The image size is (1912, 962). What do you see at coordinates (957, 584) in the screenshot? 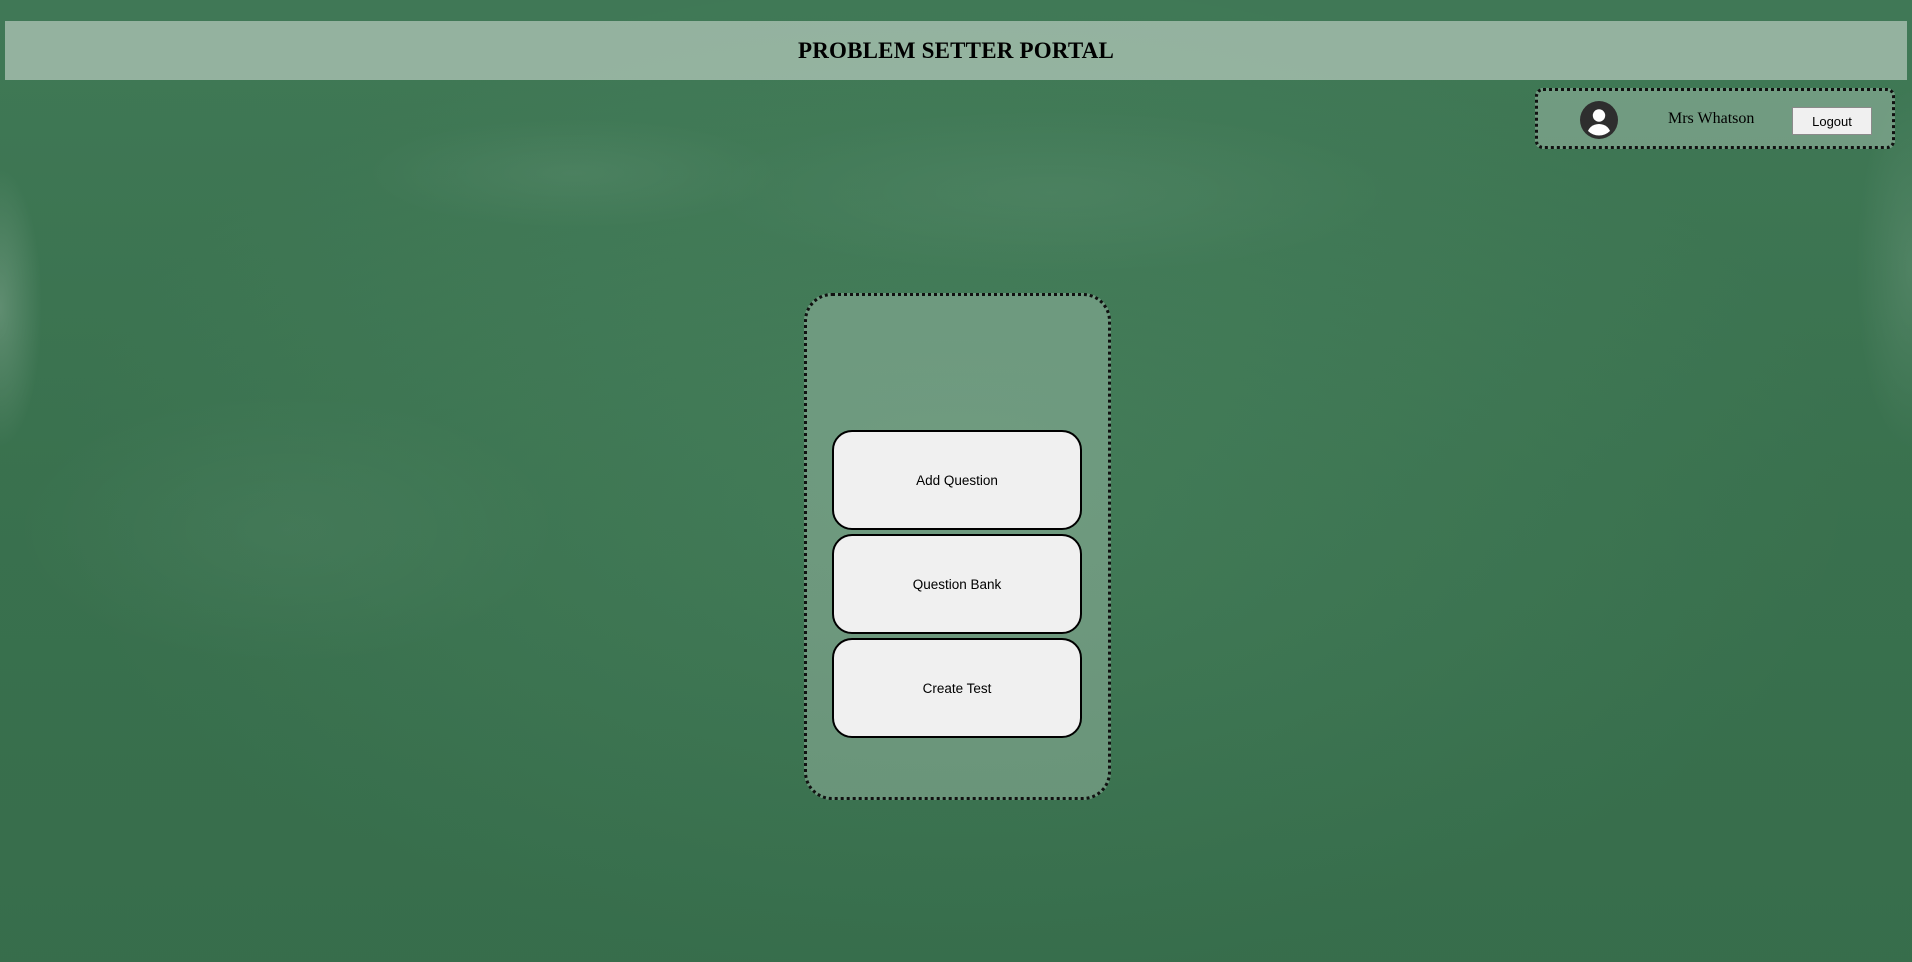
I see `question-bank-button: Question Bank` at bounding box center [957, 584].